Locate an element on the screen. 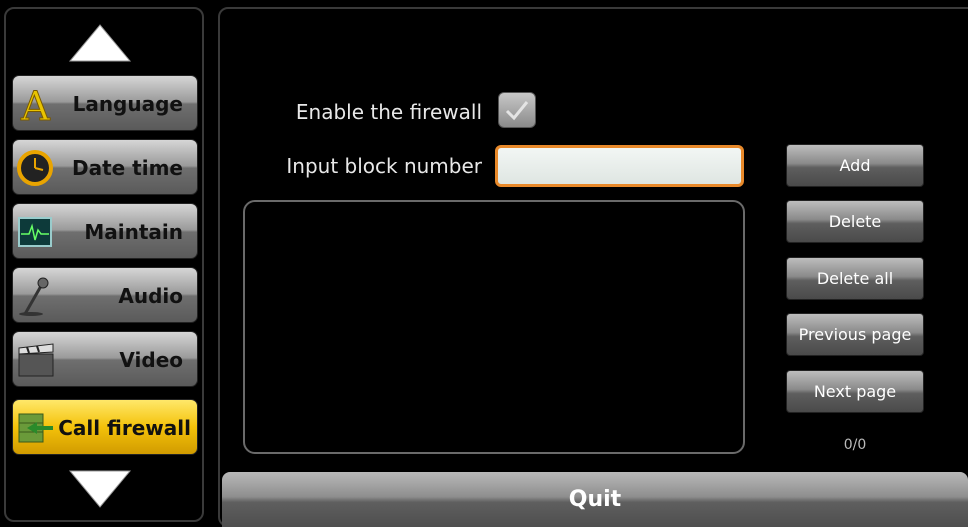 This screenshot has width=968, height=527. sidebar-item-label: Audio is located at coordinates (150, 296).